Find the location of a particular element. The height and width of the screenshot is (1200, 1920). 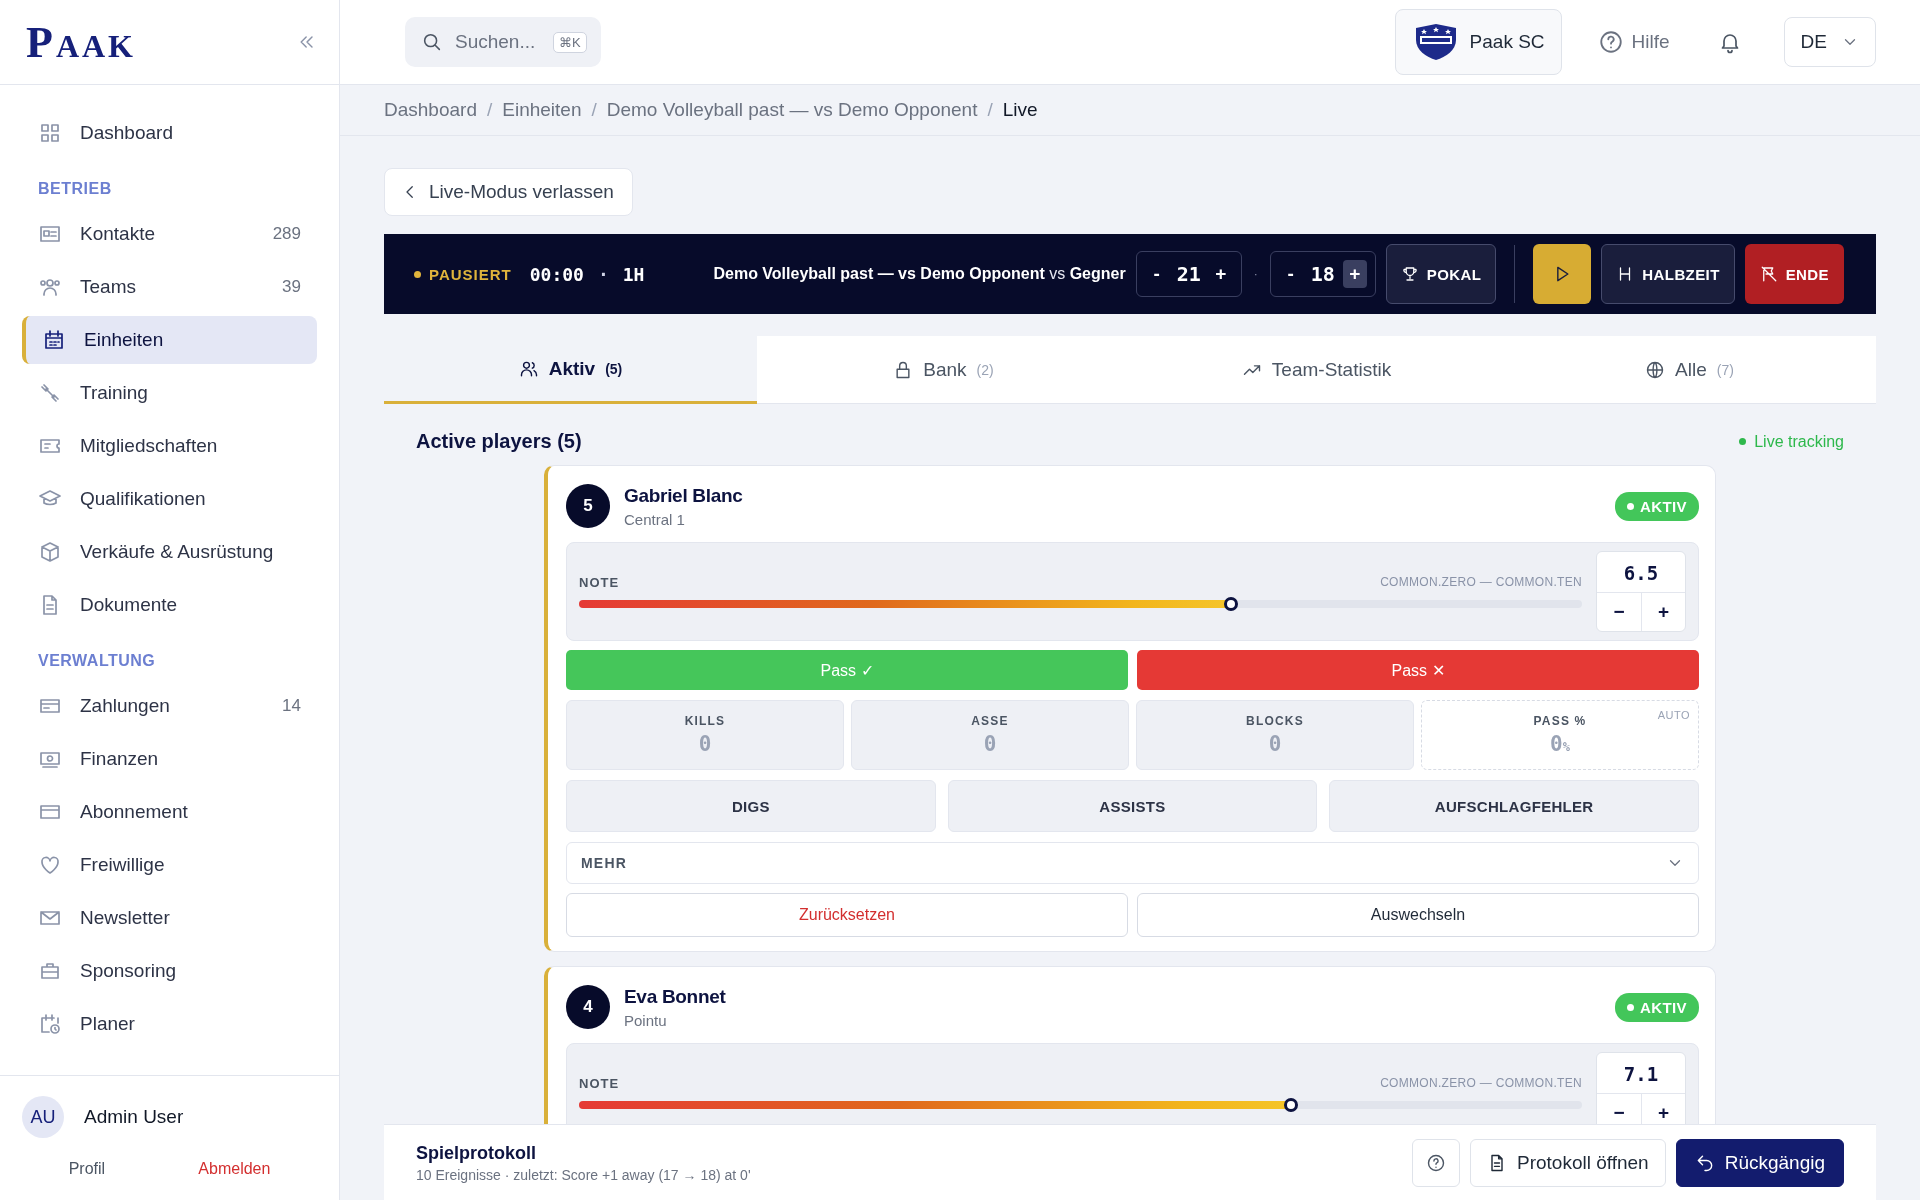

auto-tag: AUTO is located at coordinates (1673, 715).